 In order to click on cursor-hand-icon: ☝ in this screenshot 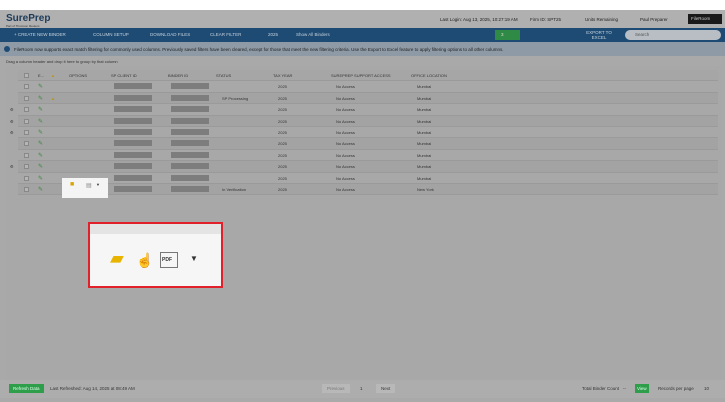, I will do `click(145, 260)`.